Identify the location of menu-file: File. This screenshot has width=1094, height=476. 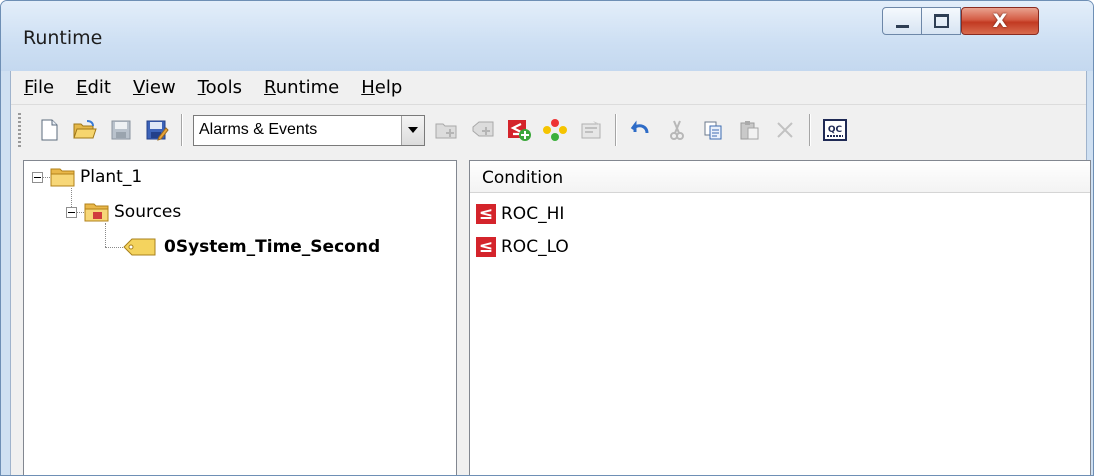
(37, 87).